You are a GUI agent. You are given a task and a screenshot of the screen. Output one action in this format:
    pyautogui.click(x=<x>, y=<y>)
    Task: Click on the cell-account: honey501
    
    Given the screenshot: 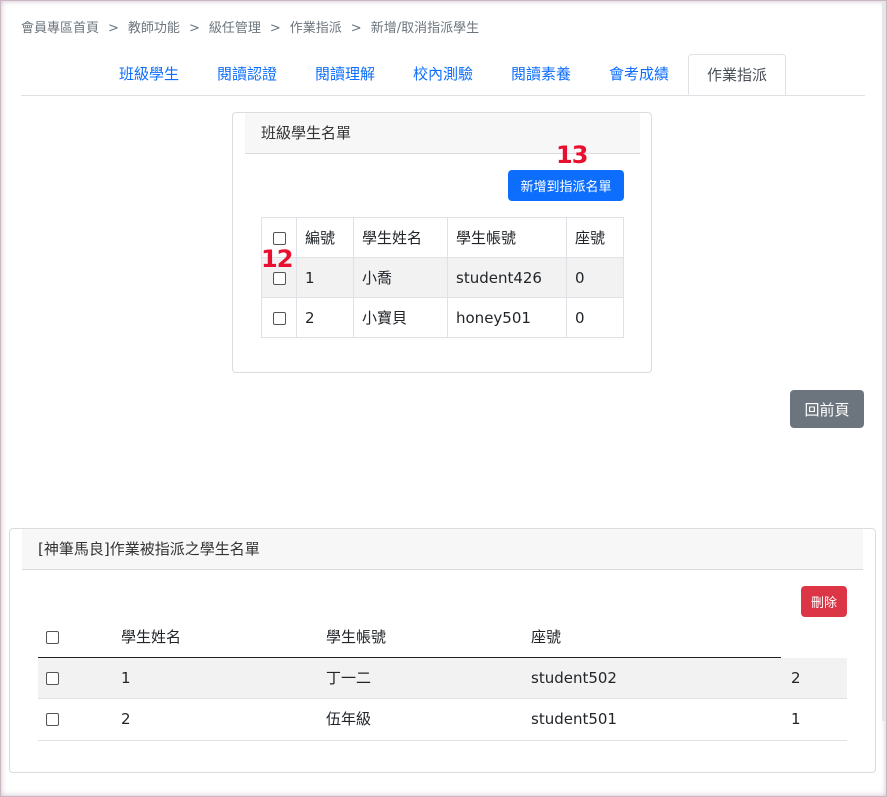 What is the action you would take?
    pyautogui.click(x=507, y=317)
    